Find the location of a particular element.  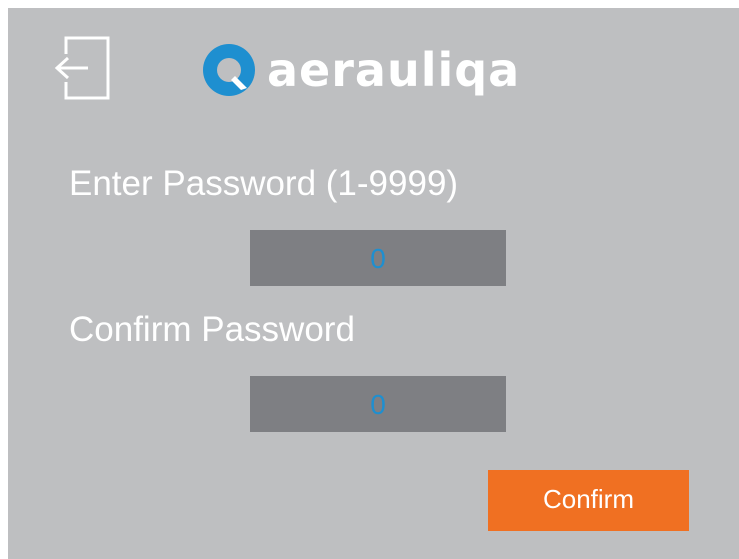

logout-icon is located at coordinates (82, 68).